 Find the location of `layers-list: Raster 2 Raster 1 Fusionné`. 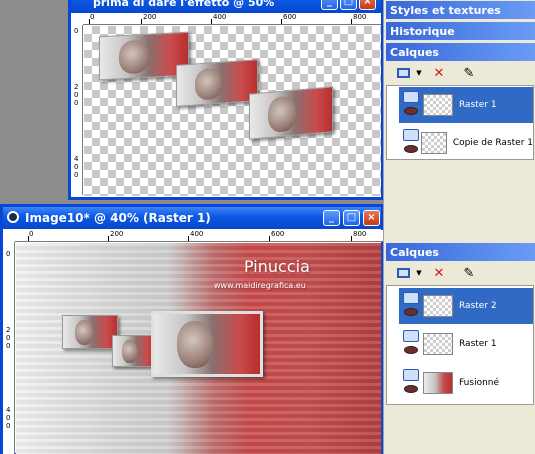

layers-list: Raster 2 Raster 1 Fusionné is located at coordinates (460, 345).